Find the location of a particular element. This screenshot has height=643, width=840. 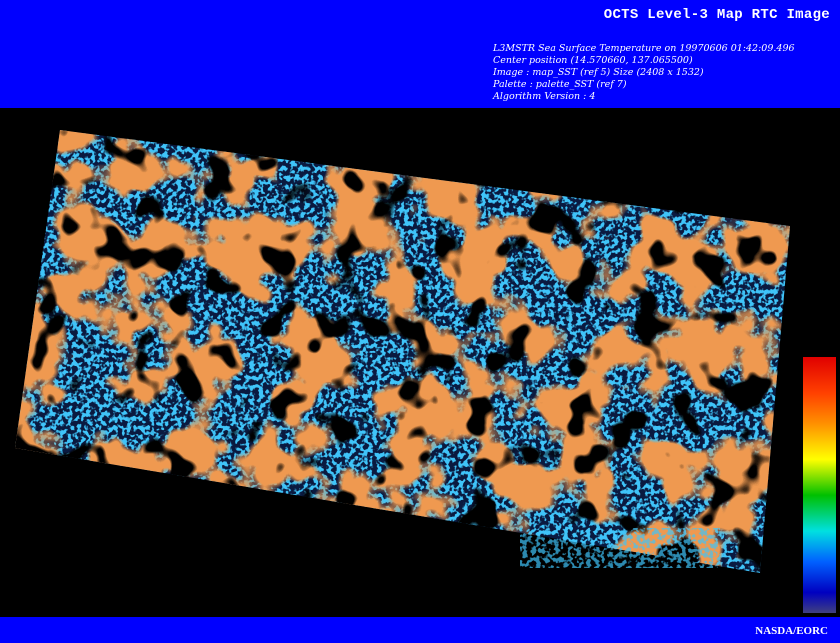

color-palette-bar is located at coordinates (819, 485).